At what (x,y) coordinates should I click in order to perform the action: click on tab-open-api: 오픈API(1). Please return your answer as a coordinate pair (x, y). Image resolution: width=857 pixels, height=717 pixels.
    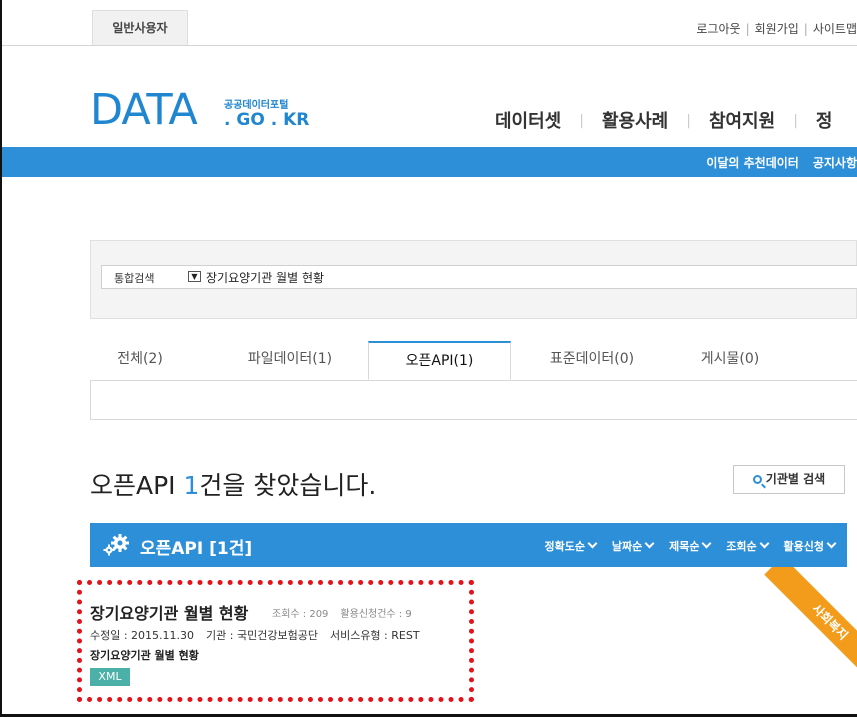
    Looking at the image, I should click on (439, 360).